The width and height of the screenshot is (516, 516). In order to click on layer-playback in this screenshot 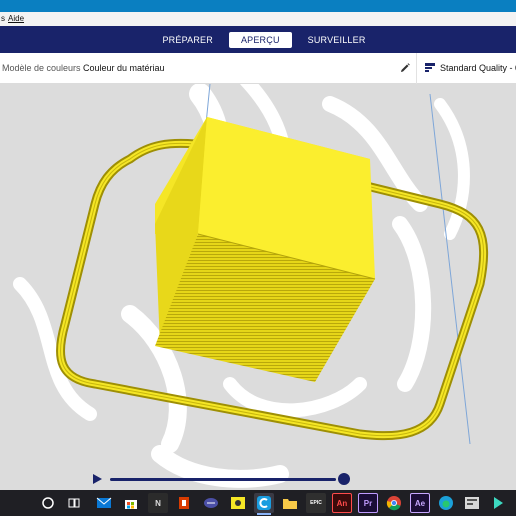, I will do `click(220, 479)`.